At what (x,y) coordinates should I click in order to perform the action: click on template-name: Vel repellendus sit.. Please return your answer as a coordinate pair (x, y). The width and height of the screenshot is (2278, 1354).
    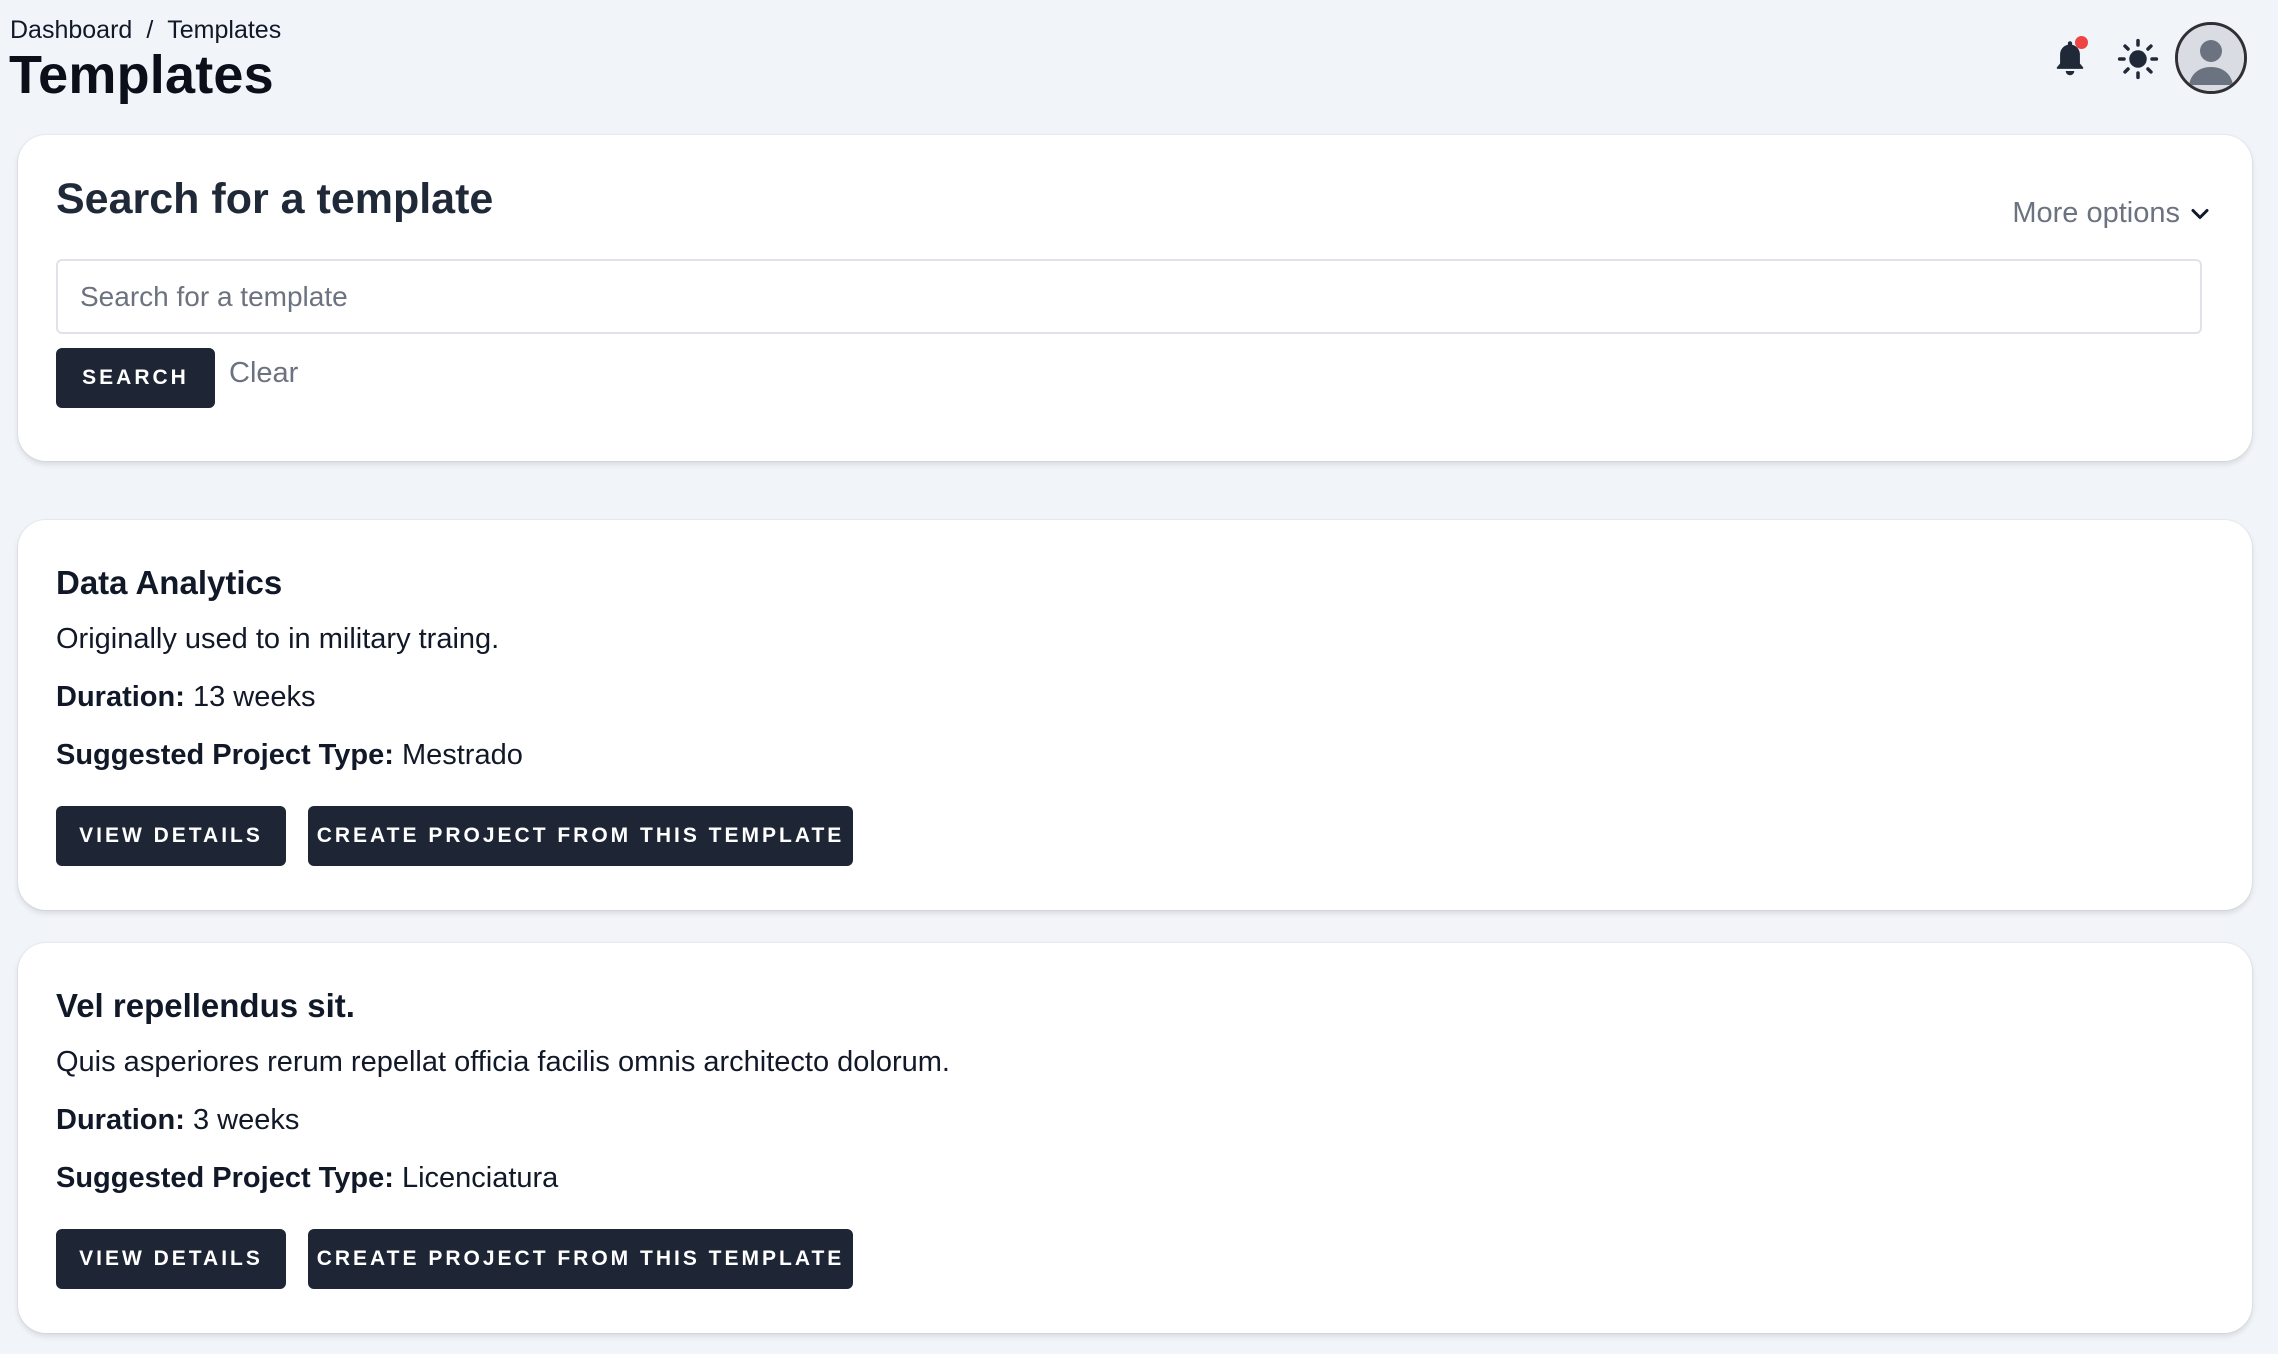
    Looking at the image, I should click on (205, 1005).